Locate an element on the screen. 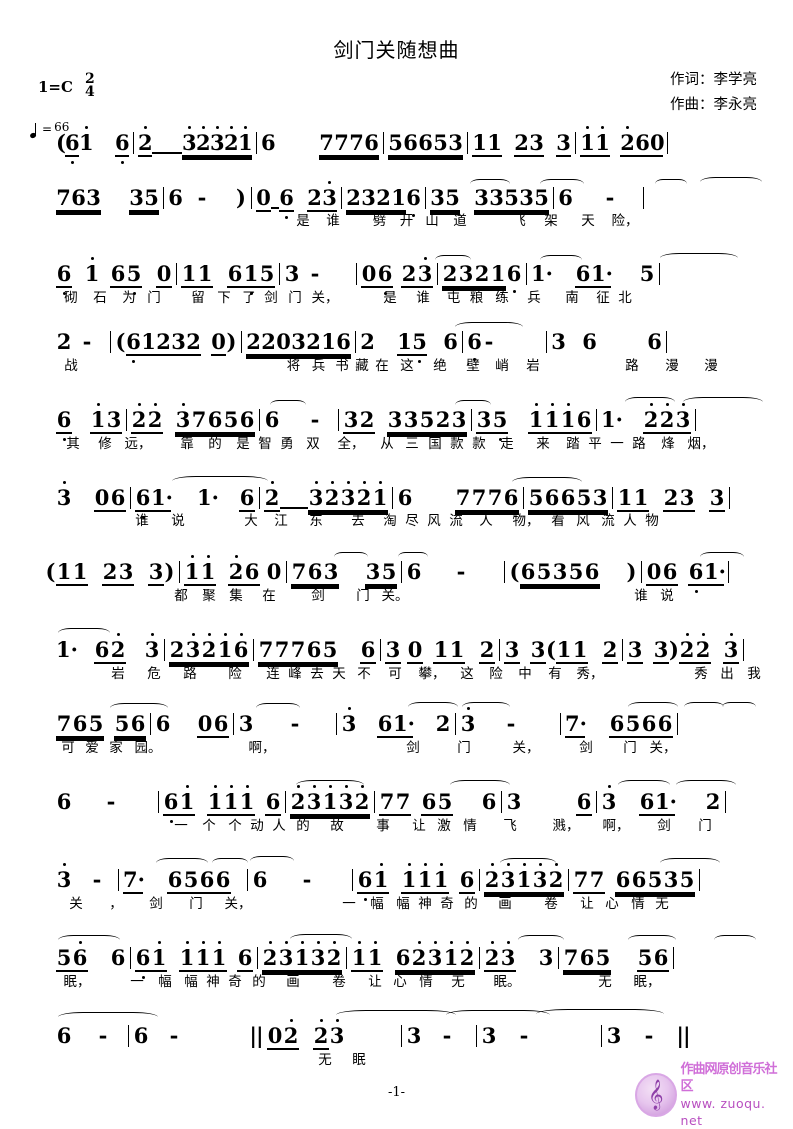 The height and width of the screenshot is (1129, 793). lyric-syllable: 幅 is located at coordinates (377, 904).